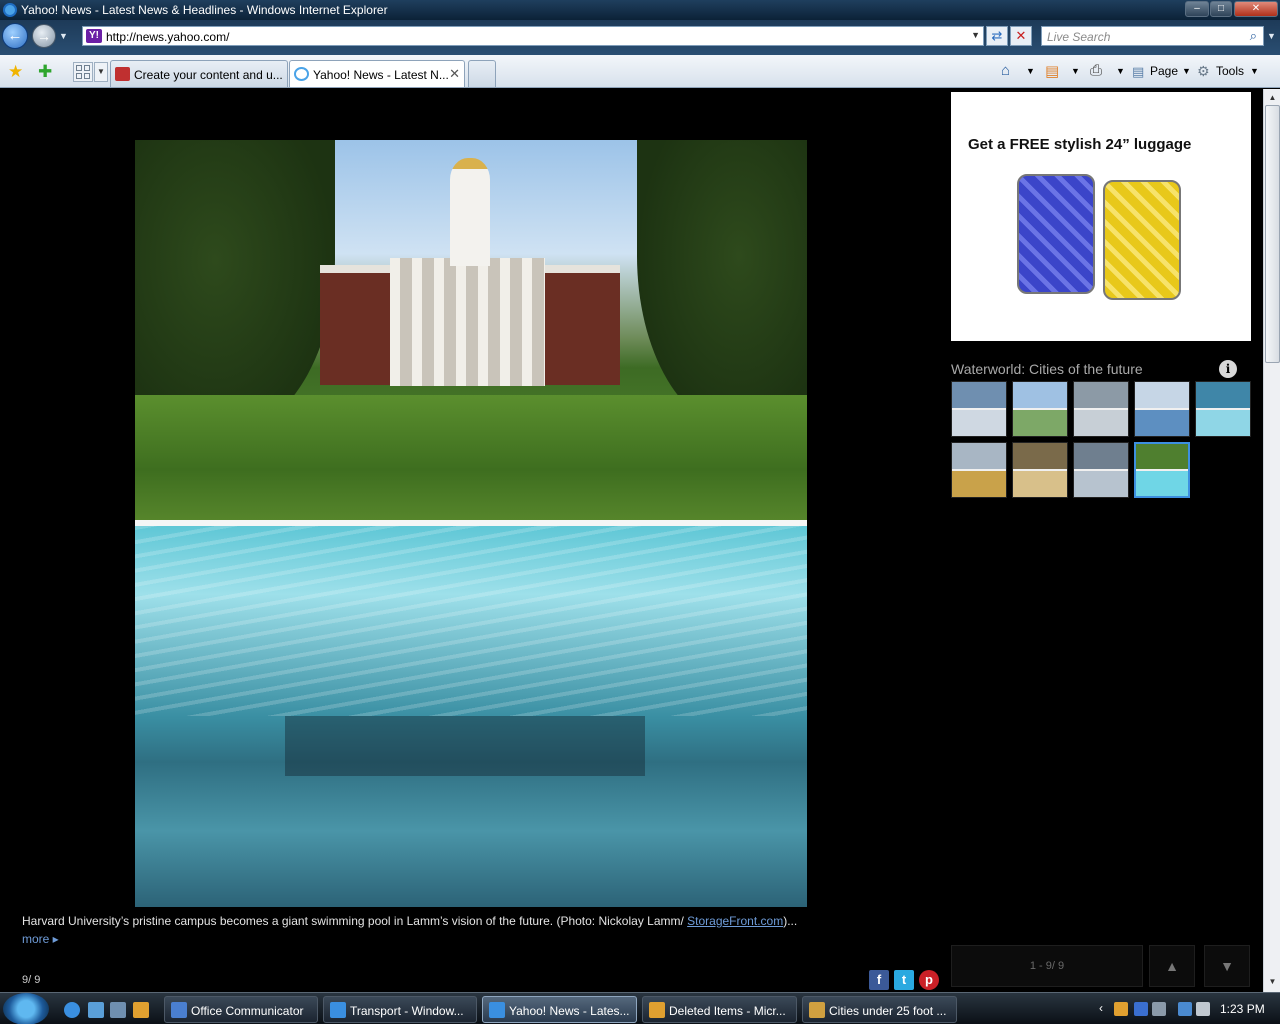 This screenshot has height=1024, width=1280. Describe the element at coordinates (1253, 36) in the screenshot. I see `search-icon: ⌕` at that location.